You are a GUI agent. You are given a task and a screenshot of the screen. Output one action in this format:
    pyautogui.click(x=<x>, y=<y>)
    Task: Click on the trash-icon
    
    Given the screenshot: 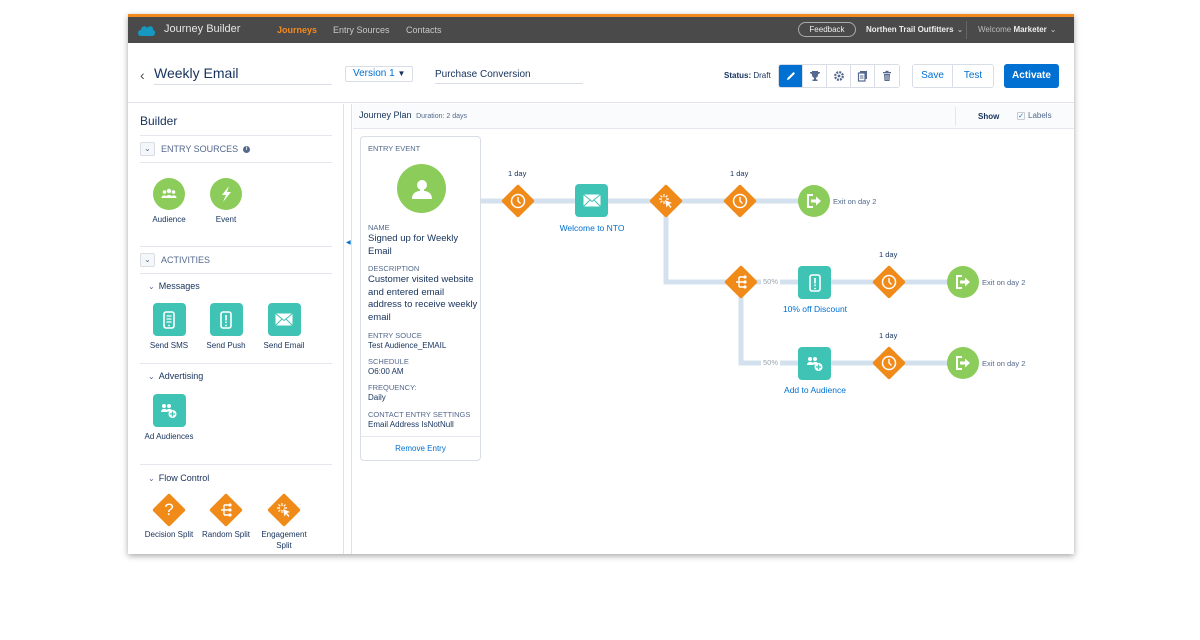 What is the action you would take?
    pyautogui.click(x=887, y=75)
    